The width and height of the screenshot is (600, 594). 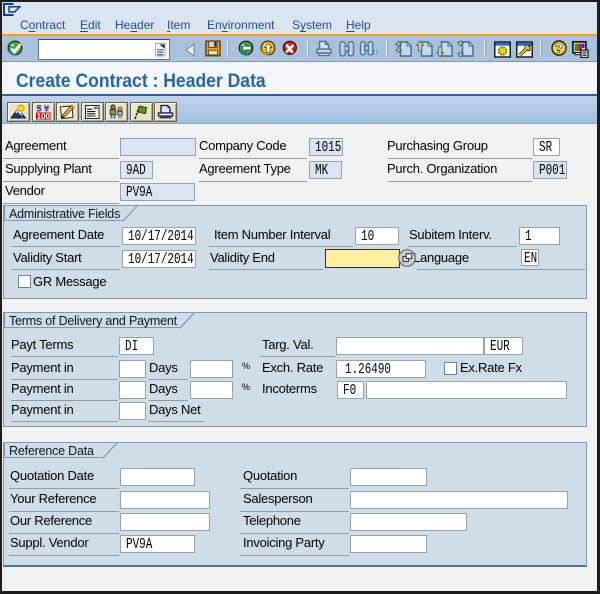 I want to click on svg-text: 100, so click(x=43, y=116).